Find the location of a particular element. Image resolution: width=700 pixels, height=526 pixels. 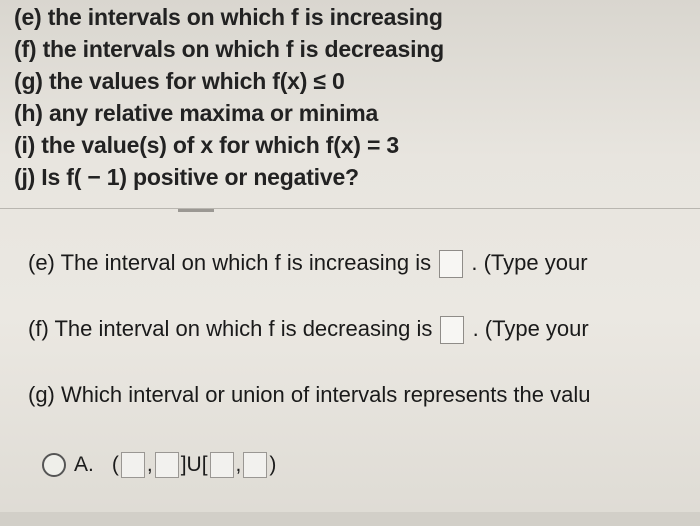

option-a-radio is located at coordinates (54, 465).